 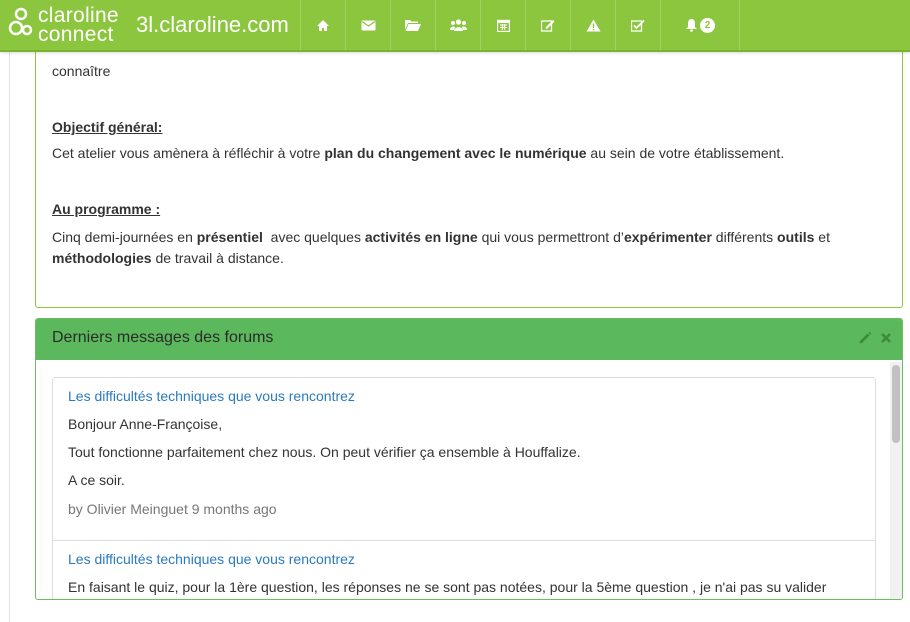 What do you see at coordinates (744, 237) in the screenshot?
I see `programme-text-part: différents` at bounding box center [744, 237].